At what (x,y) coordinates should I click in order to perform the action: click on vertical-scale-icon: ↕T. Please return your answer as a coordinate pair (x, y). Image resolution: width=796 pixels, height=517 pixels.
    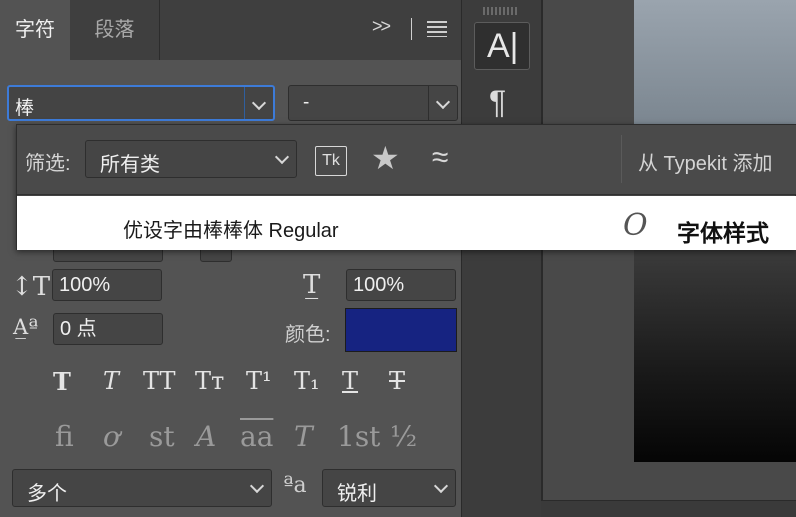
    Looking at the image, I should click on (31, 287).